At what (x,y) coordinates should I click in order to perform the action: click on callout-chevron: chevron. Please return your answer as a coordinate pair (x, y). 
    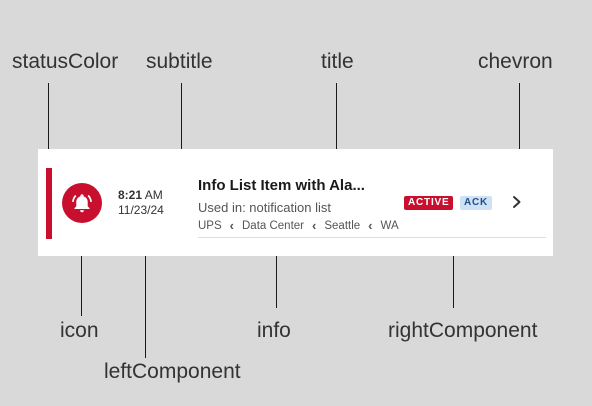
    Looking at the image, I should click on (515, 61).